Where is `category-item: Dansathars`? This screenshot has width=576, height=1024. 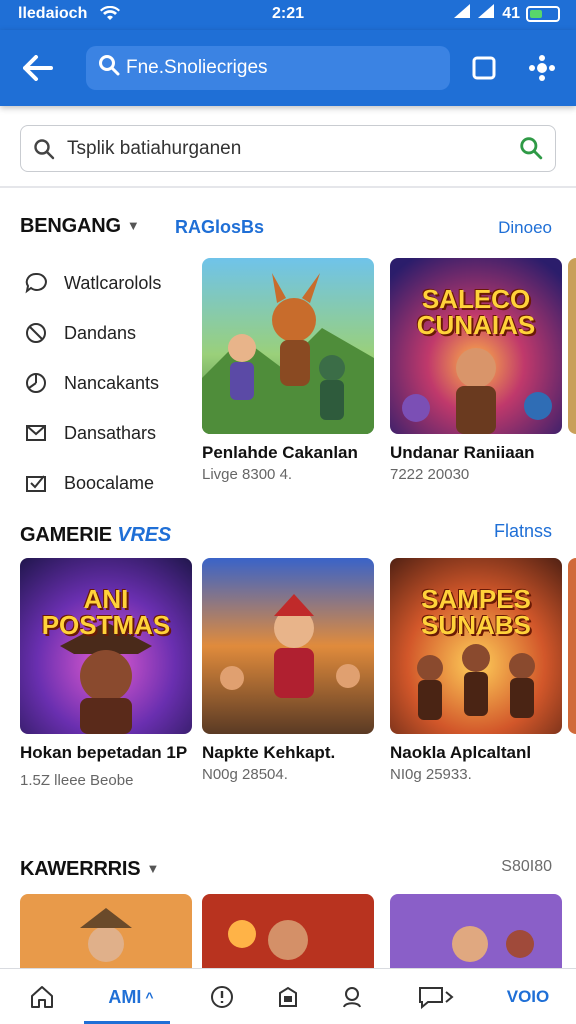 category-item: Dansathars is located at coordinates (109, 433).